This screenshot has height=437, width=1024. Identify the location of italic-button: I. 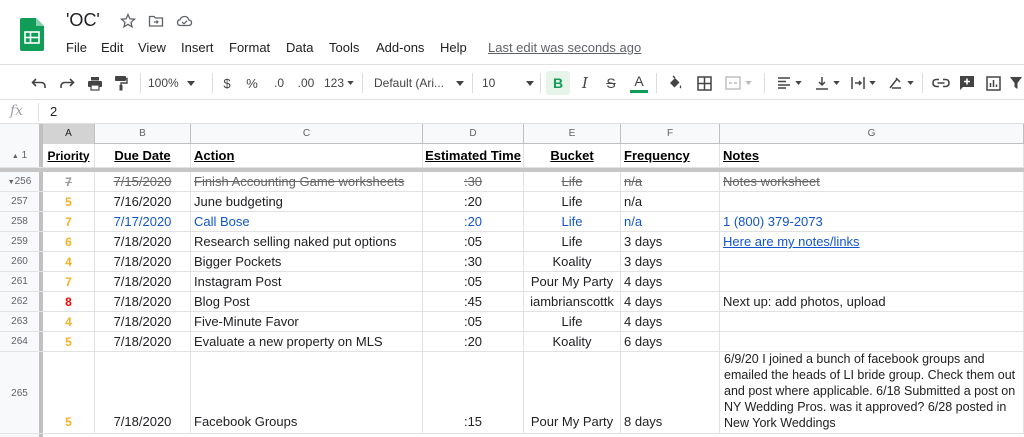
(585, 83).